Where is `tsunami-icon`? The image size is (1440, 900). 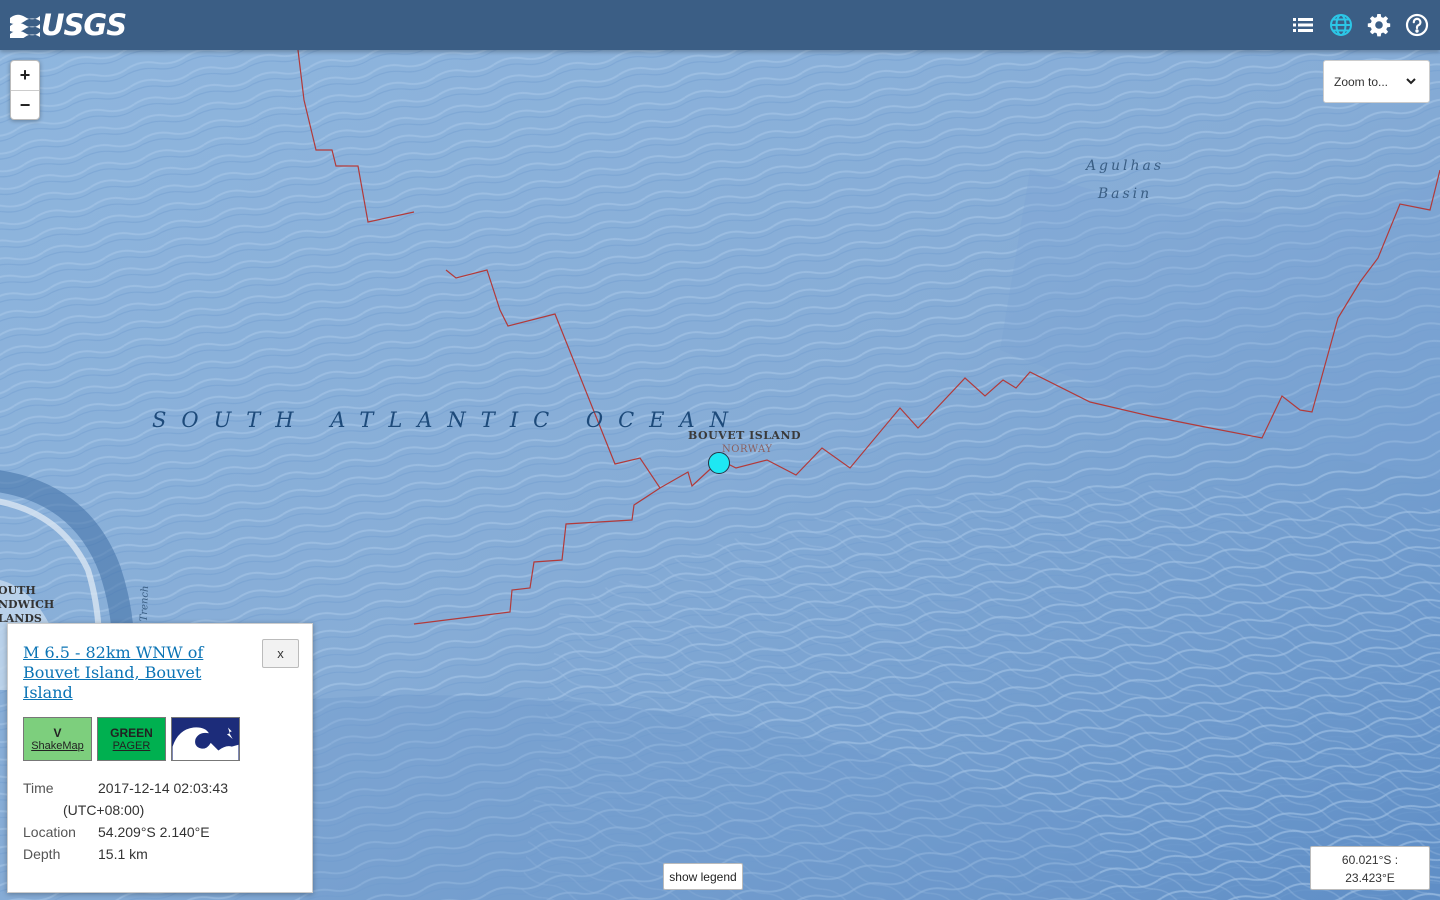 tsunami-icon is located at coordinates (205, 739).